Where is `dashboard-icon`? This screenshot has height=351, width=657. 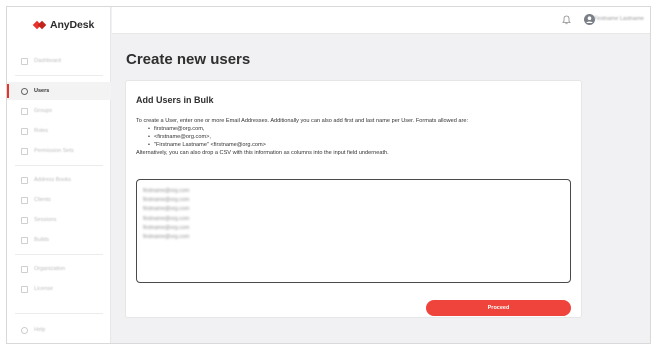
dashboard-icon is located at coordinates (24, 61).